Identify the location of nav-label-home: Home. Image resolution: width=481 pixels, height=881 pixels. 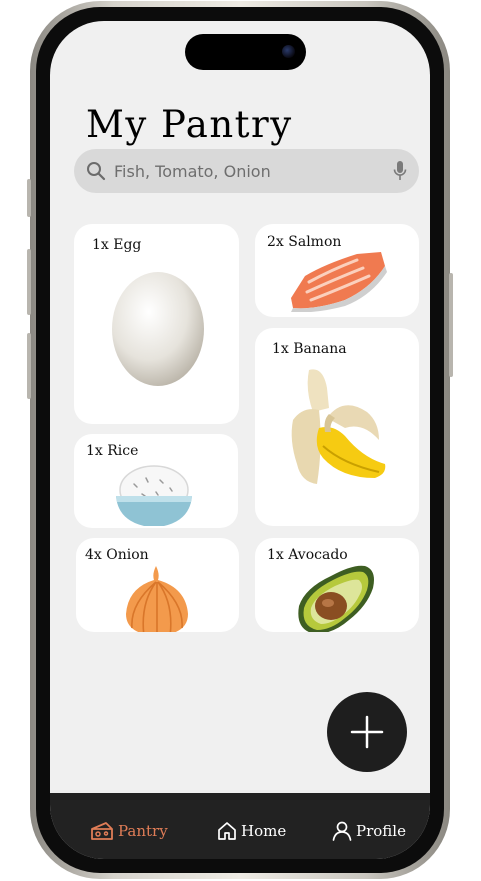
(264, 831).